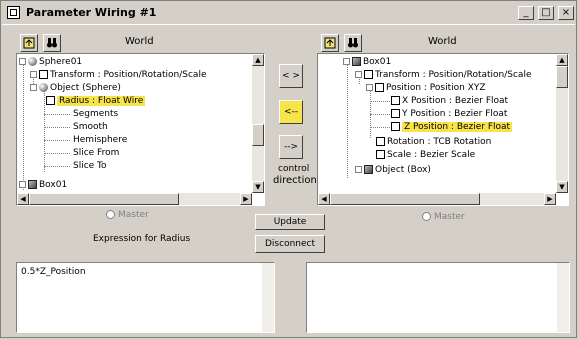 The width and height of the screenshot is (579, 340). I want to click on window-title: Parameter Wiring #1, so click(91, 12).